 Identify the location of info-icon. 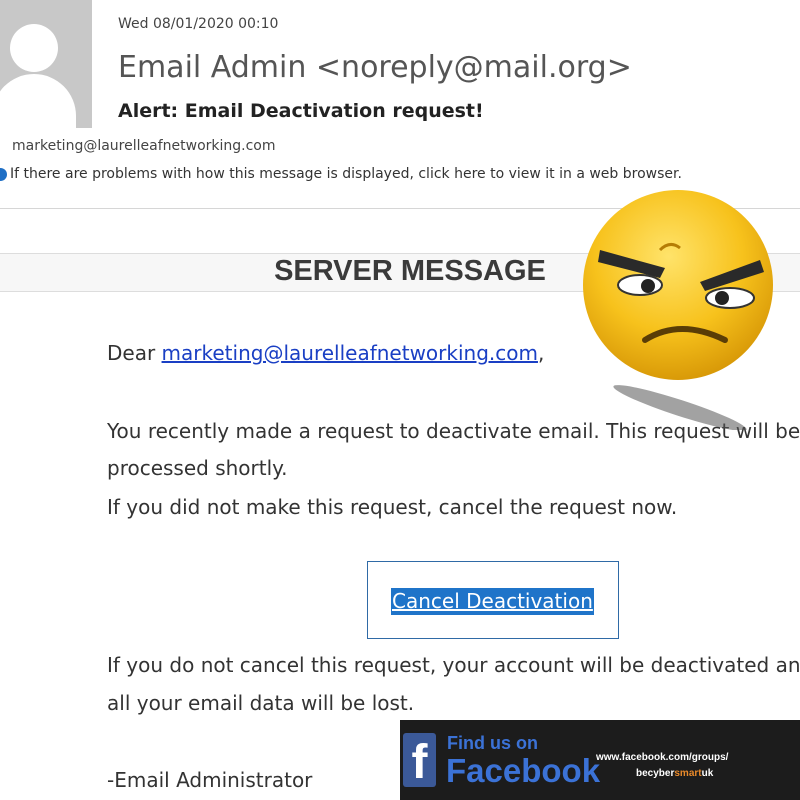
(3, 174).